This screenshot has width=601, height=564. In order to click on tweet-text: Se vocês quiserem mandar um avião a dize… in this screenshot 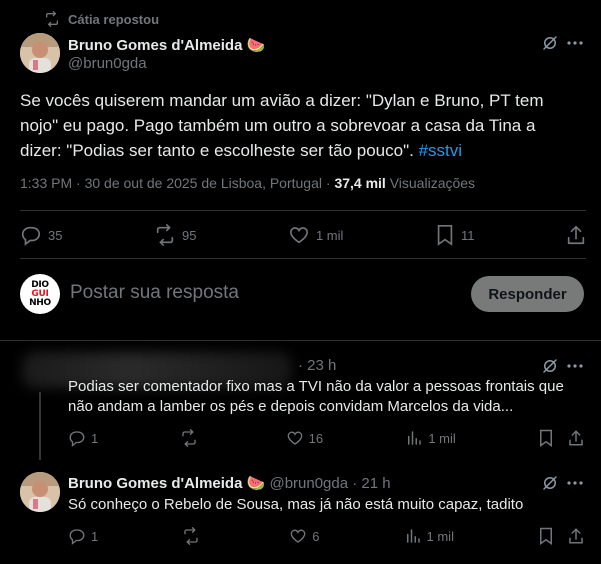, I will do `click(300, 125)`.